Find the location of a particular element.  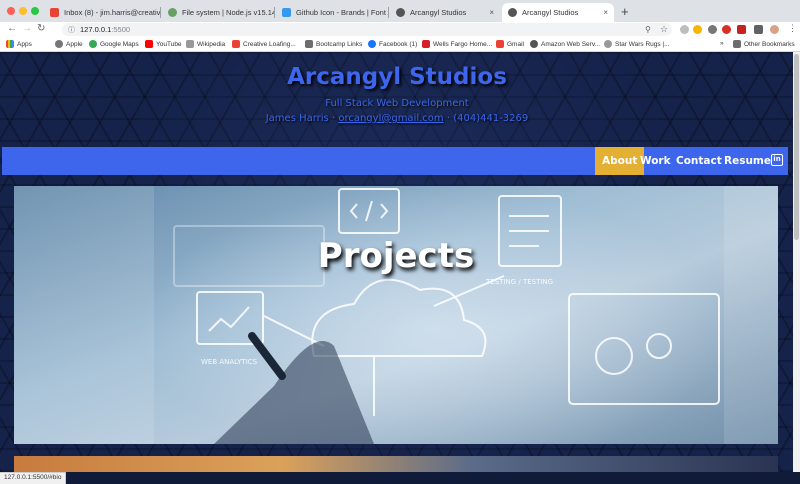

back-arrow-icon: ← is located at coordinates (12, 28).